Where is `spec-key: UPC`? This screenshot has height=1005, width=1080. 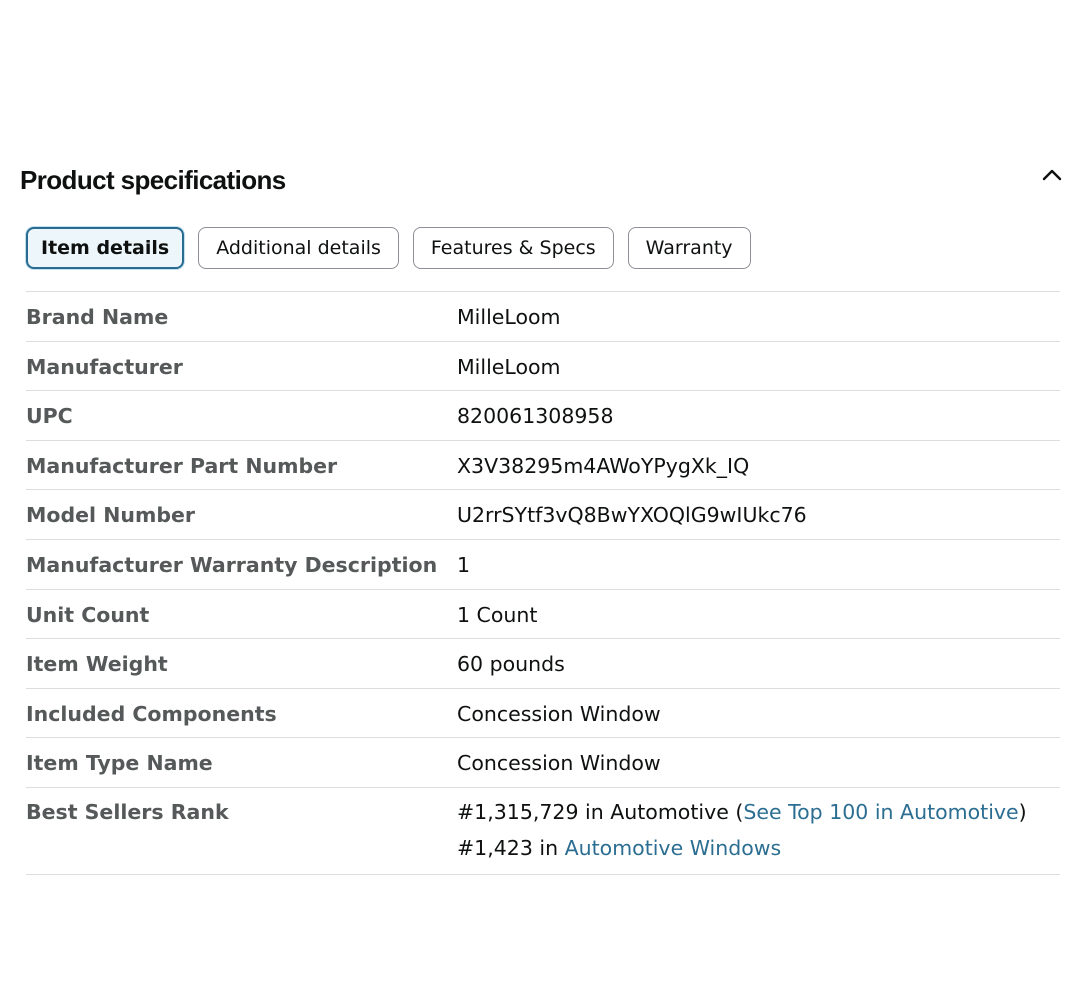 spec-key: UPC is located at coordinates (49, 416).